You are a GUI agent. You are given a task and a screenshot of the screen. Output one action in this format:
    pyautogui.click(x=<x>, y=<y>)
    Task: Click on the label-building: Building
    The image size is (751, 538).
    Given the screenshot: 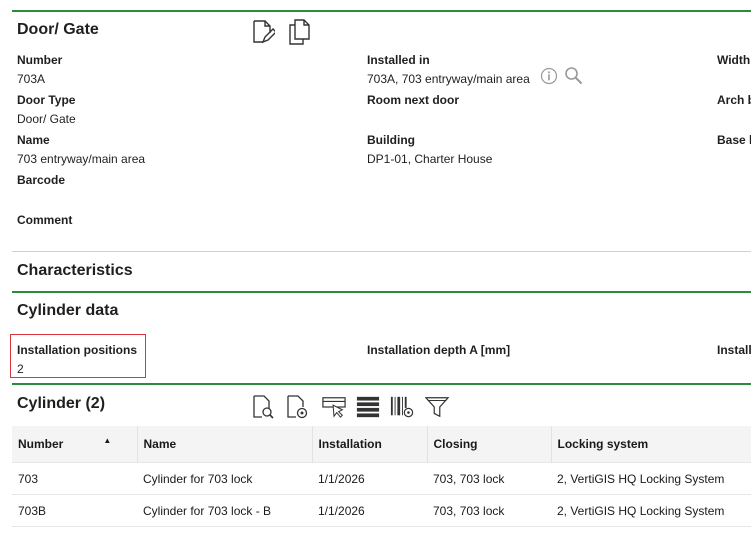 What is the action you would take?
    pyautogui.click(x=391, y=140)
    